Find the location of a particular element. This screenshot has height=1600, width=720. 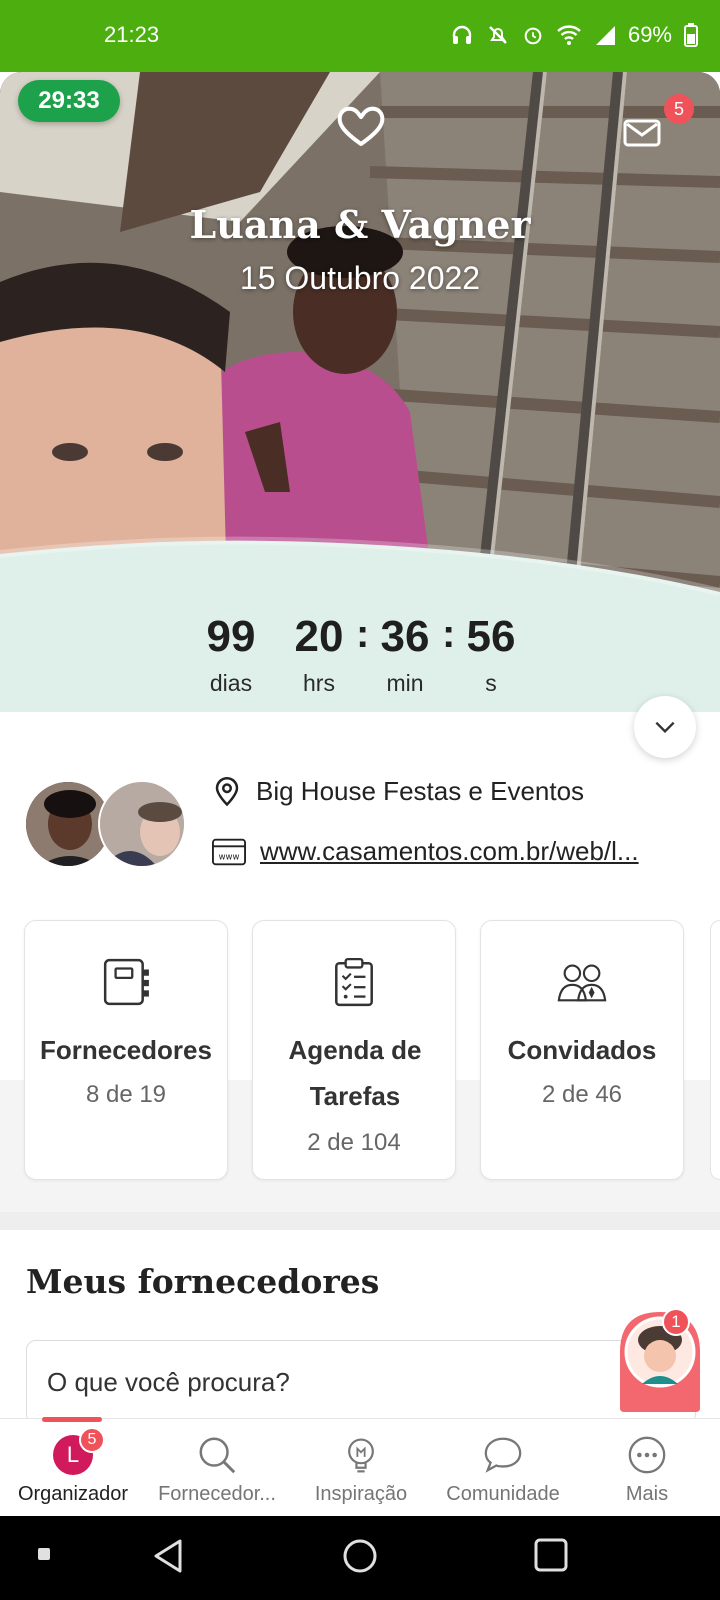

nav-label: Inspiração is located at coordinates (361, 1494).